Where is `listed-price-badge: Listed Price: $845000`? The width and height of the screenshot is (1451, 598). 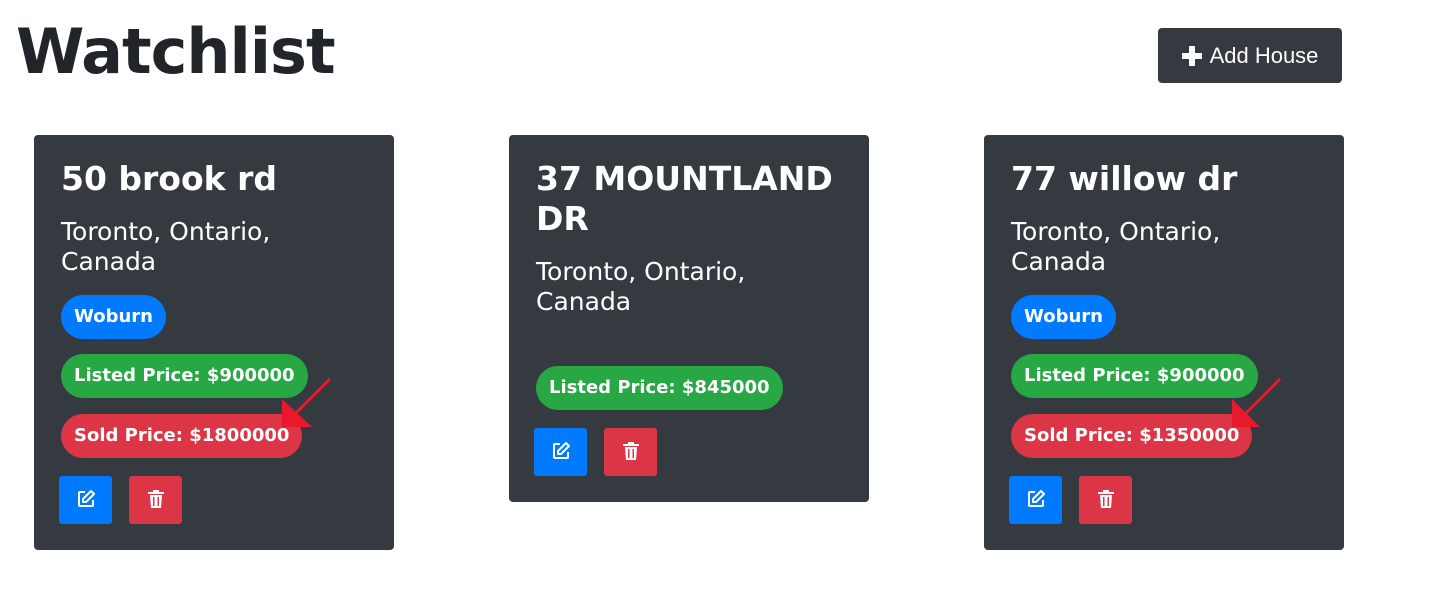
listed-price-badge: Listed Price: $845000 is located at coordinates (659, 388).